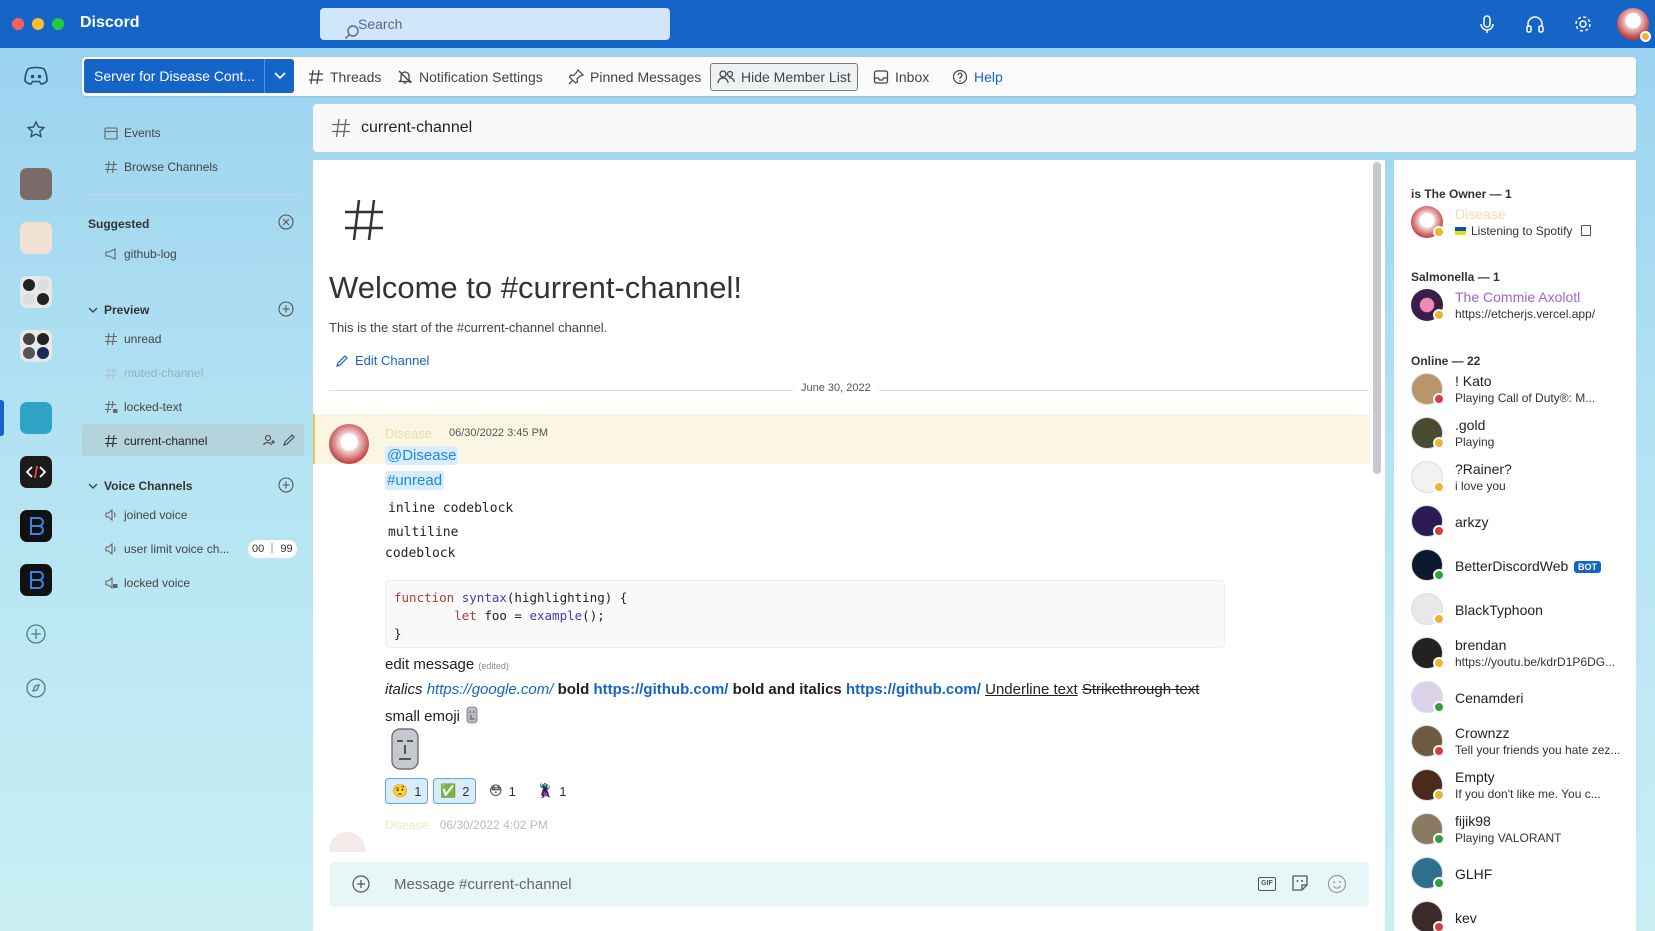 The height and width of the screenshot is (931, 1655). I want to click on voice-channel-locked-voice: locked voice, so click(147, 583).